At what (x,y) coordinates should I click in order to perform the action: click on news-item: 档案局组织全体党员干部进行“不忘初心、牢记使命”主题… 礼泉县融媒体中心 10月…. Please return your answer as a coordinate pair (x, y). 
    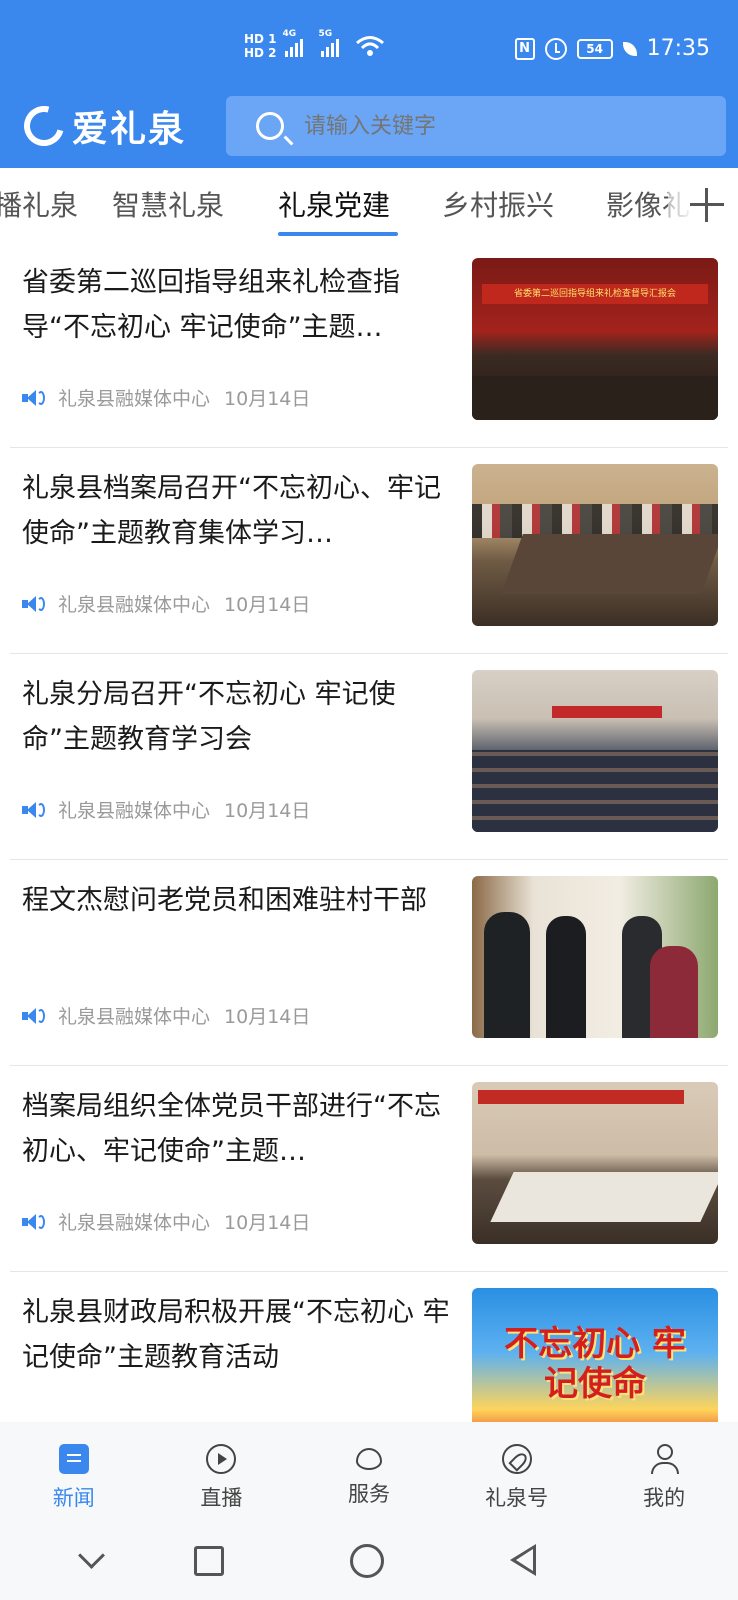
    Looking at the image, I should click on (369, 1169).